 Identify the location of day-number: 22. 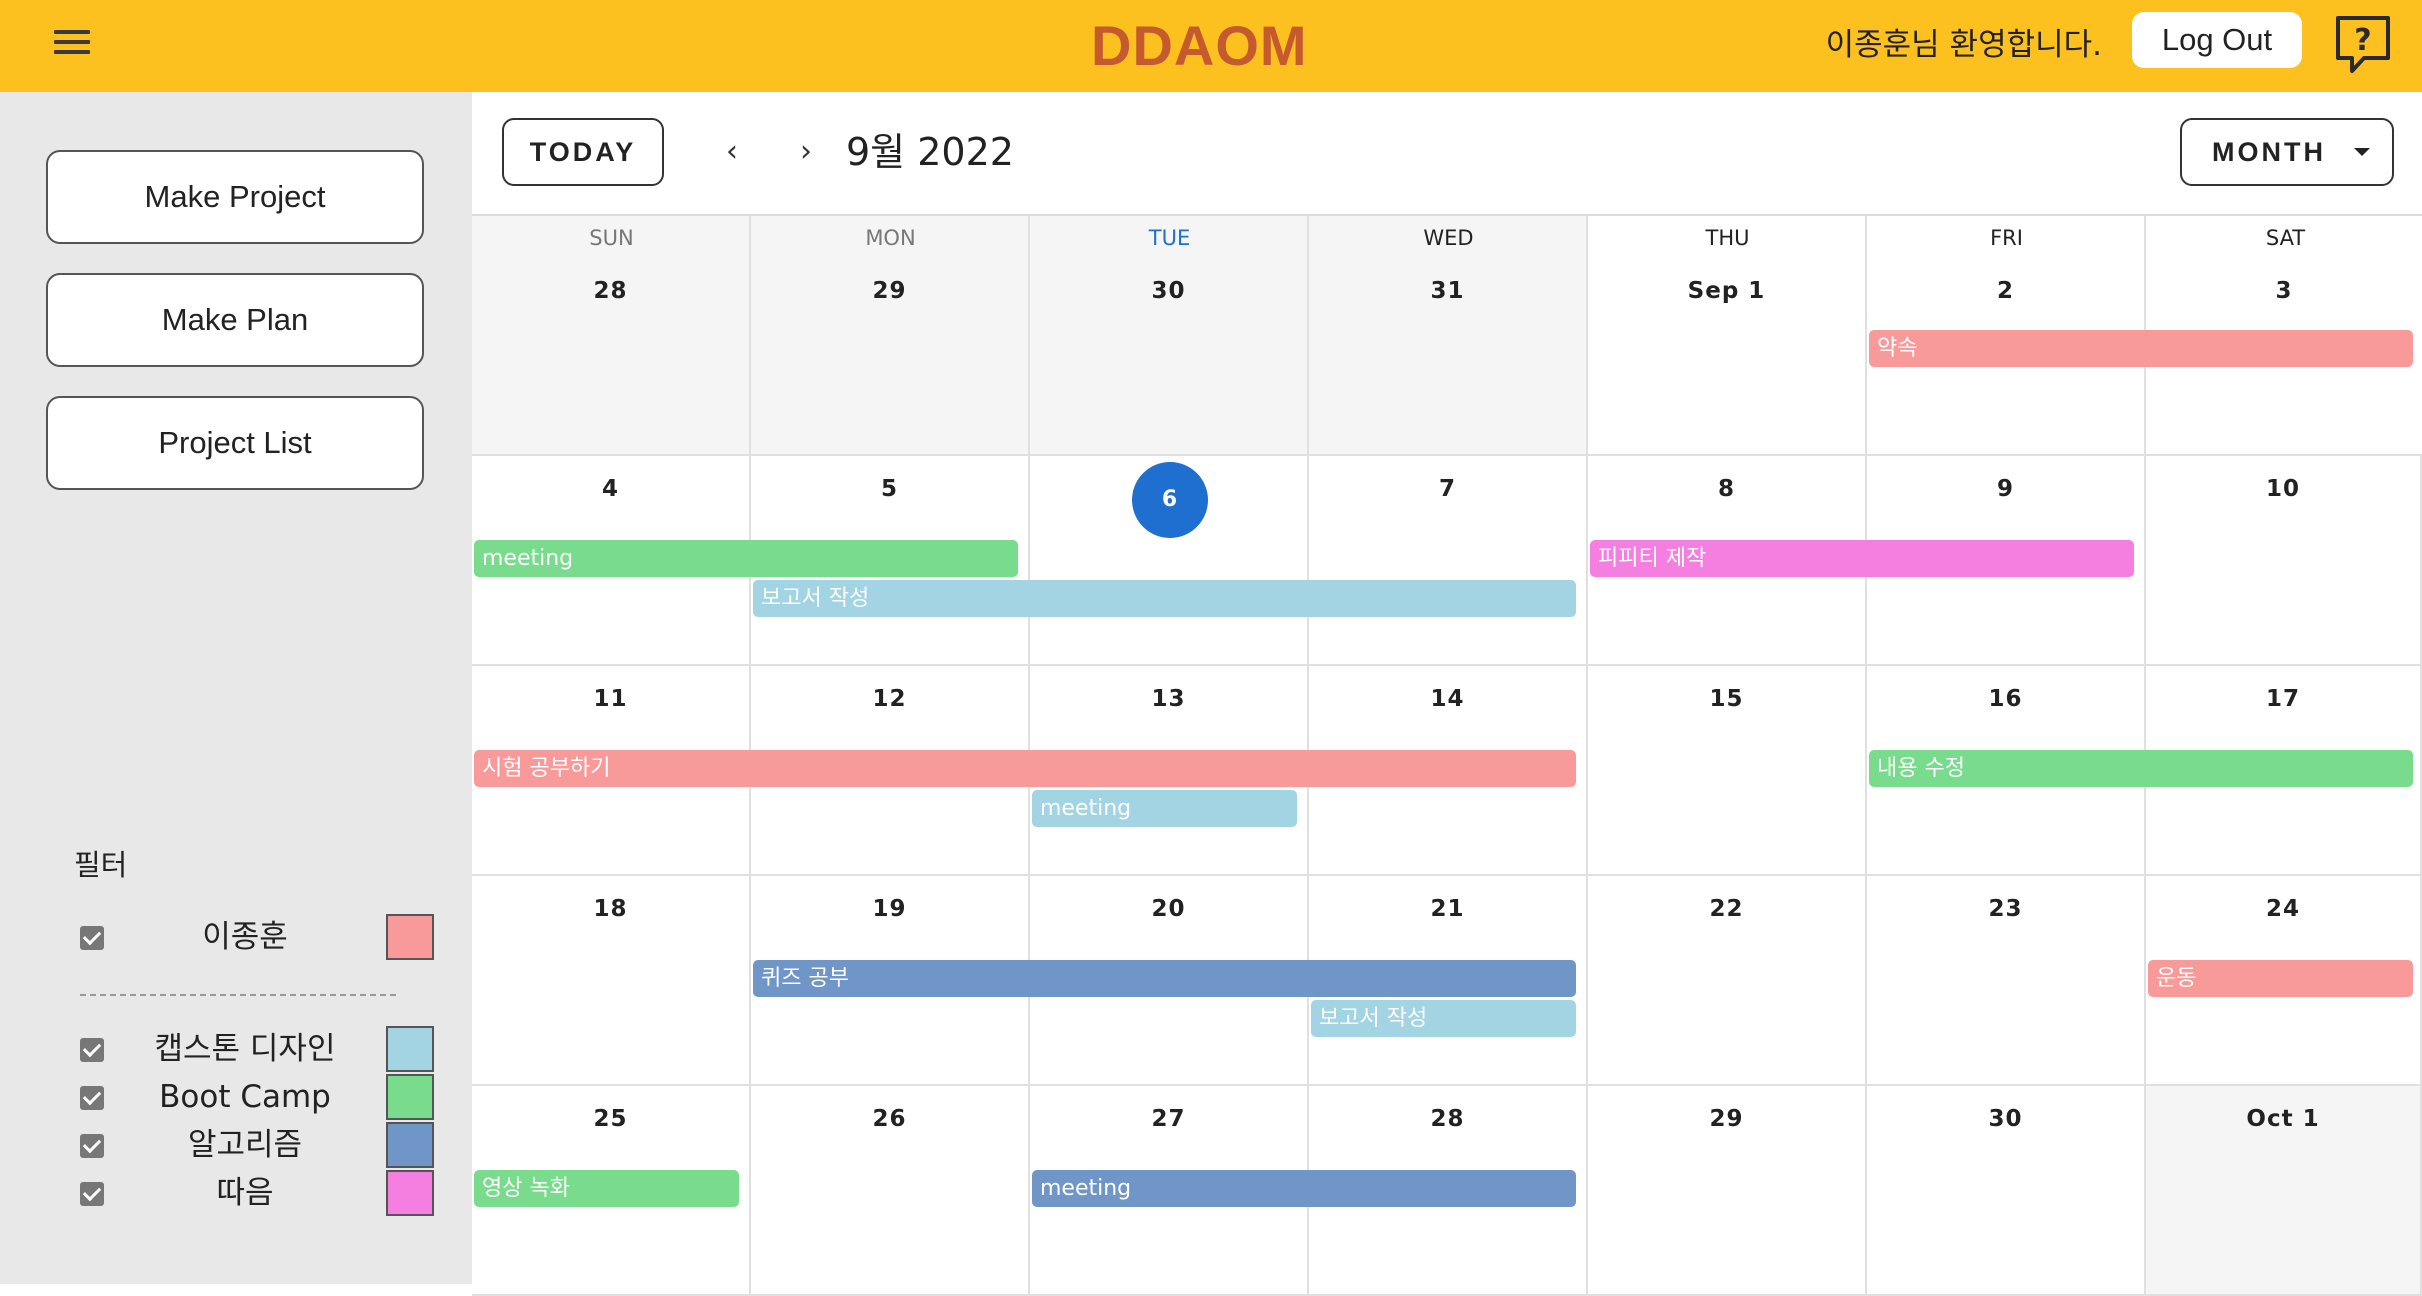
(1726, 909).